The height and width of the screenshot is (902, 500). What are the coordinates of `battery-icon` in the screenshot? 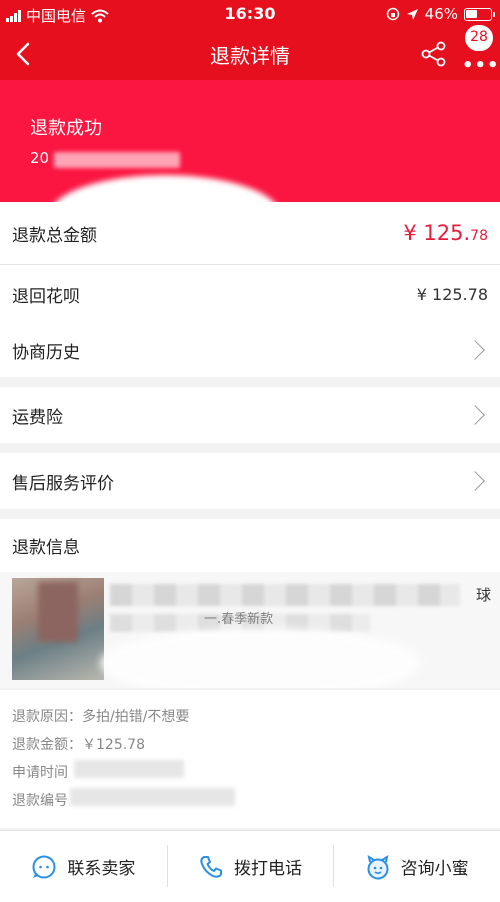 It's located at (479, 14).